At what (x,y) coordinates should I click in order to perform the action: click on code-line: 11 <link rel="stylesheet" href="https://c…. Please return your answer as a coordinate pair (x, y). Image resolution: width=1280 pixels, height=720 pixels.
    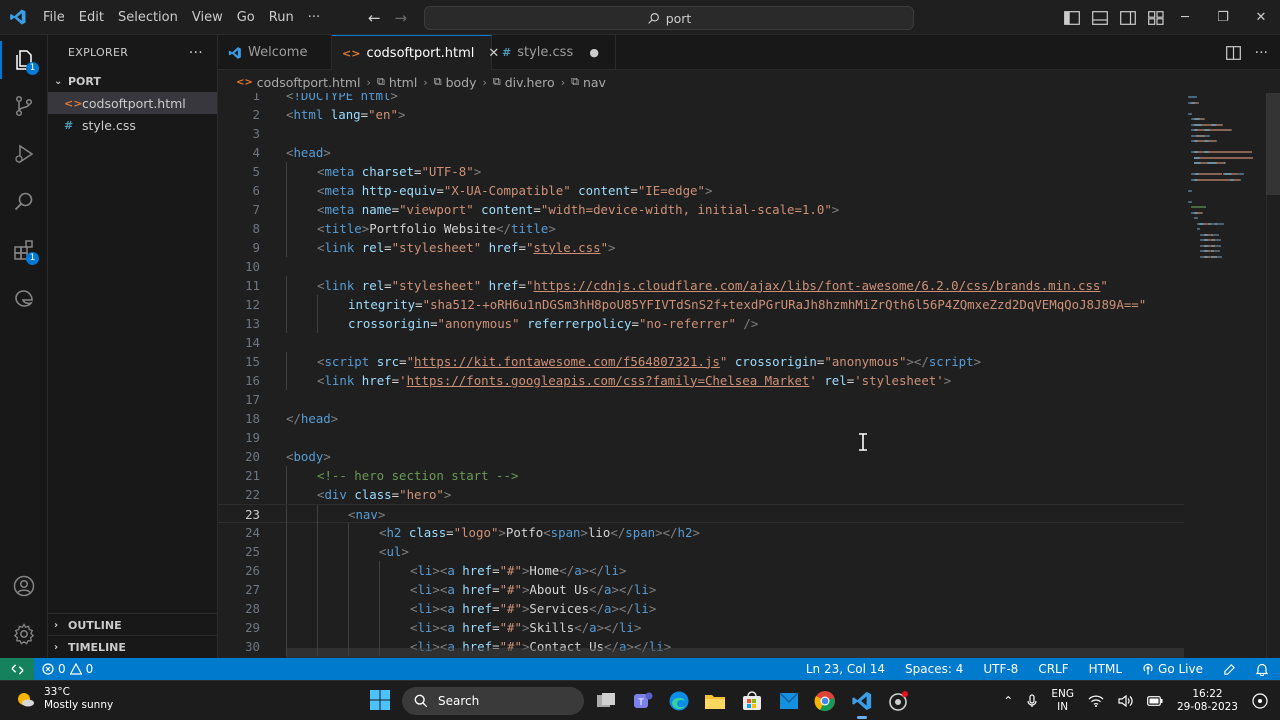
    Looking at the image, I should click on (701, 285).